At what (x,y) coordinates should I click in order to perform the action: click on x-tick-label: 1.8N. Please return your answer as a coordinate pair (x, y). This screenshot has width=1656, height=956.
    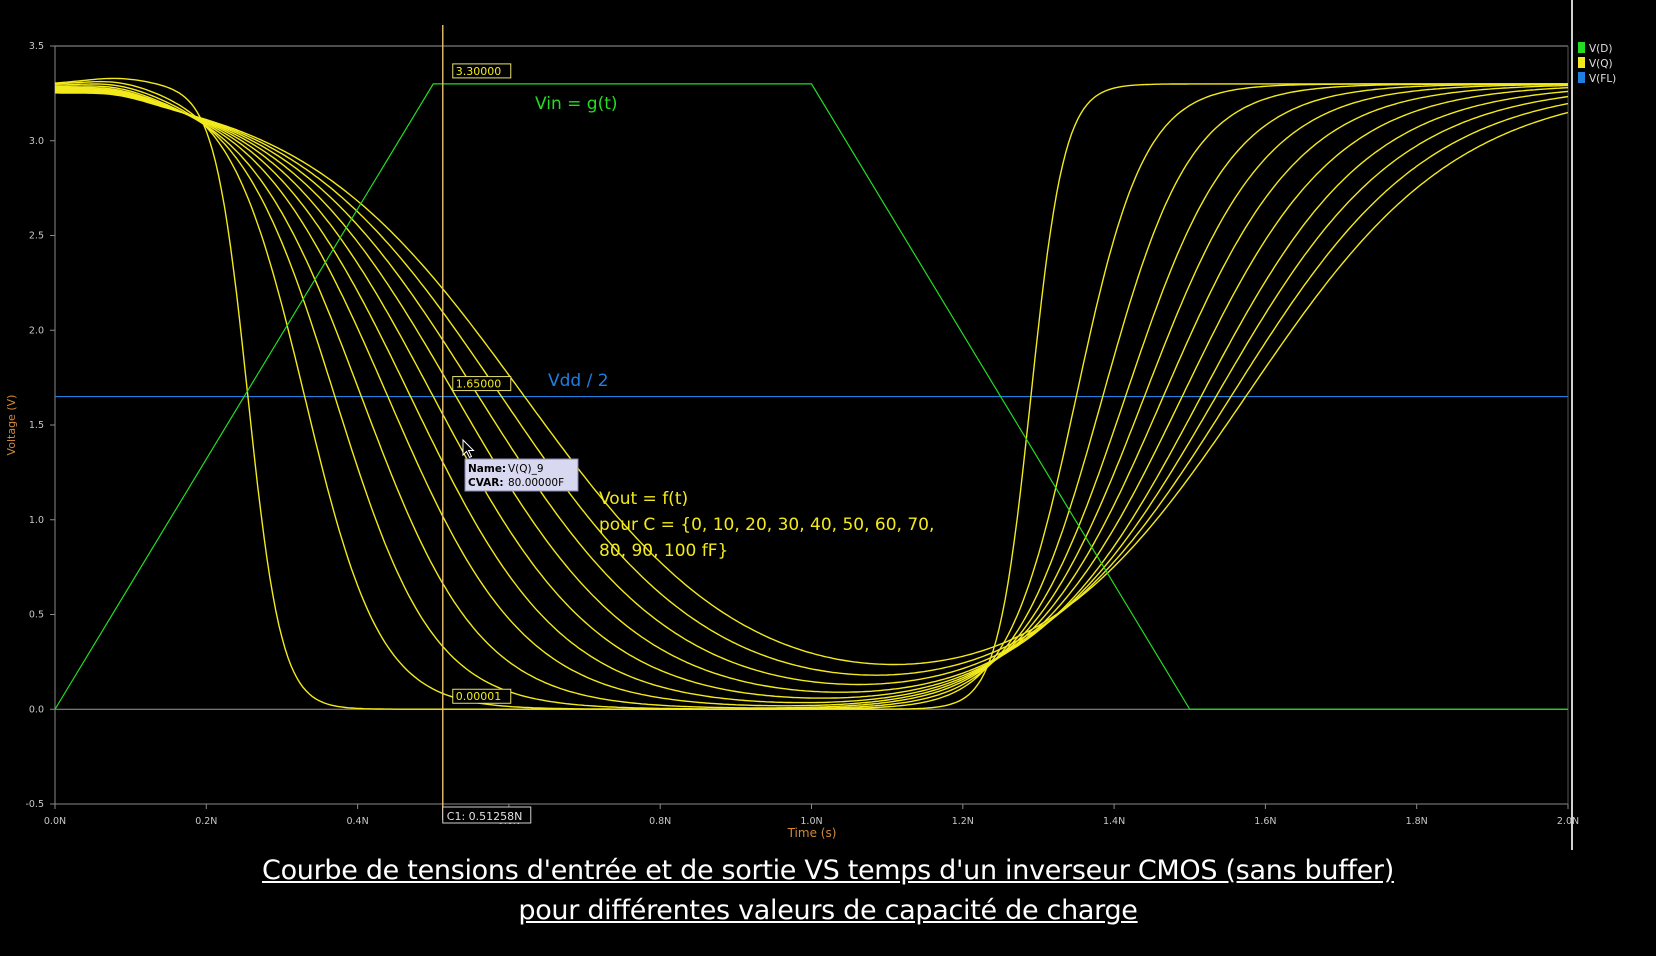
    Looking at the image, I should click on (1417, 821).